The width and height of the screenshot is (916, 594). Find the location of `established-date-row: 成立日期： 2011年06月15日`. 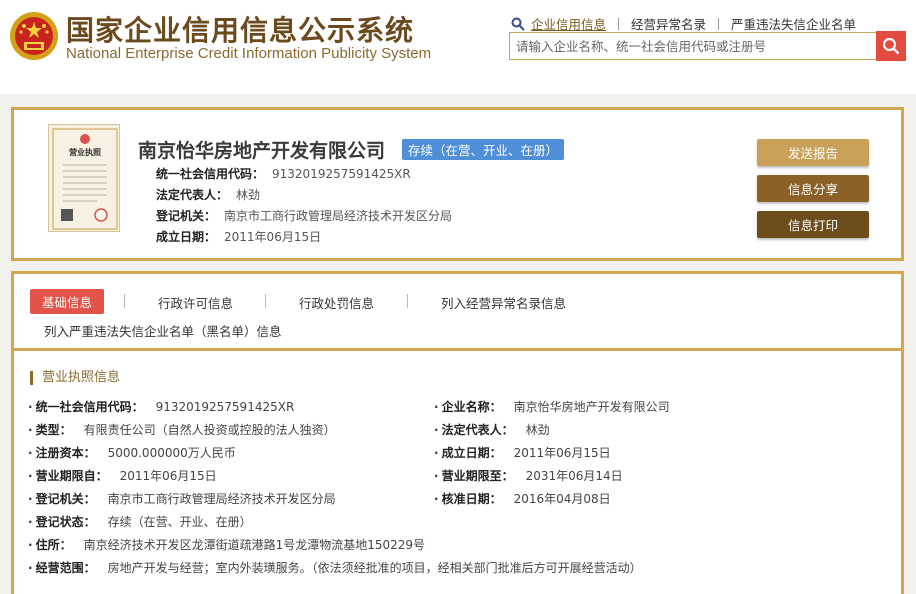

established-date-row: 成立日期： 2011年06月15日 is located at coordinates (238, 236).